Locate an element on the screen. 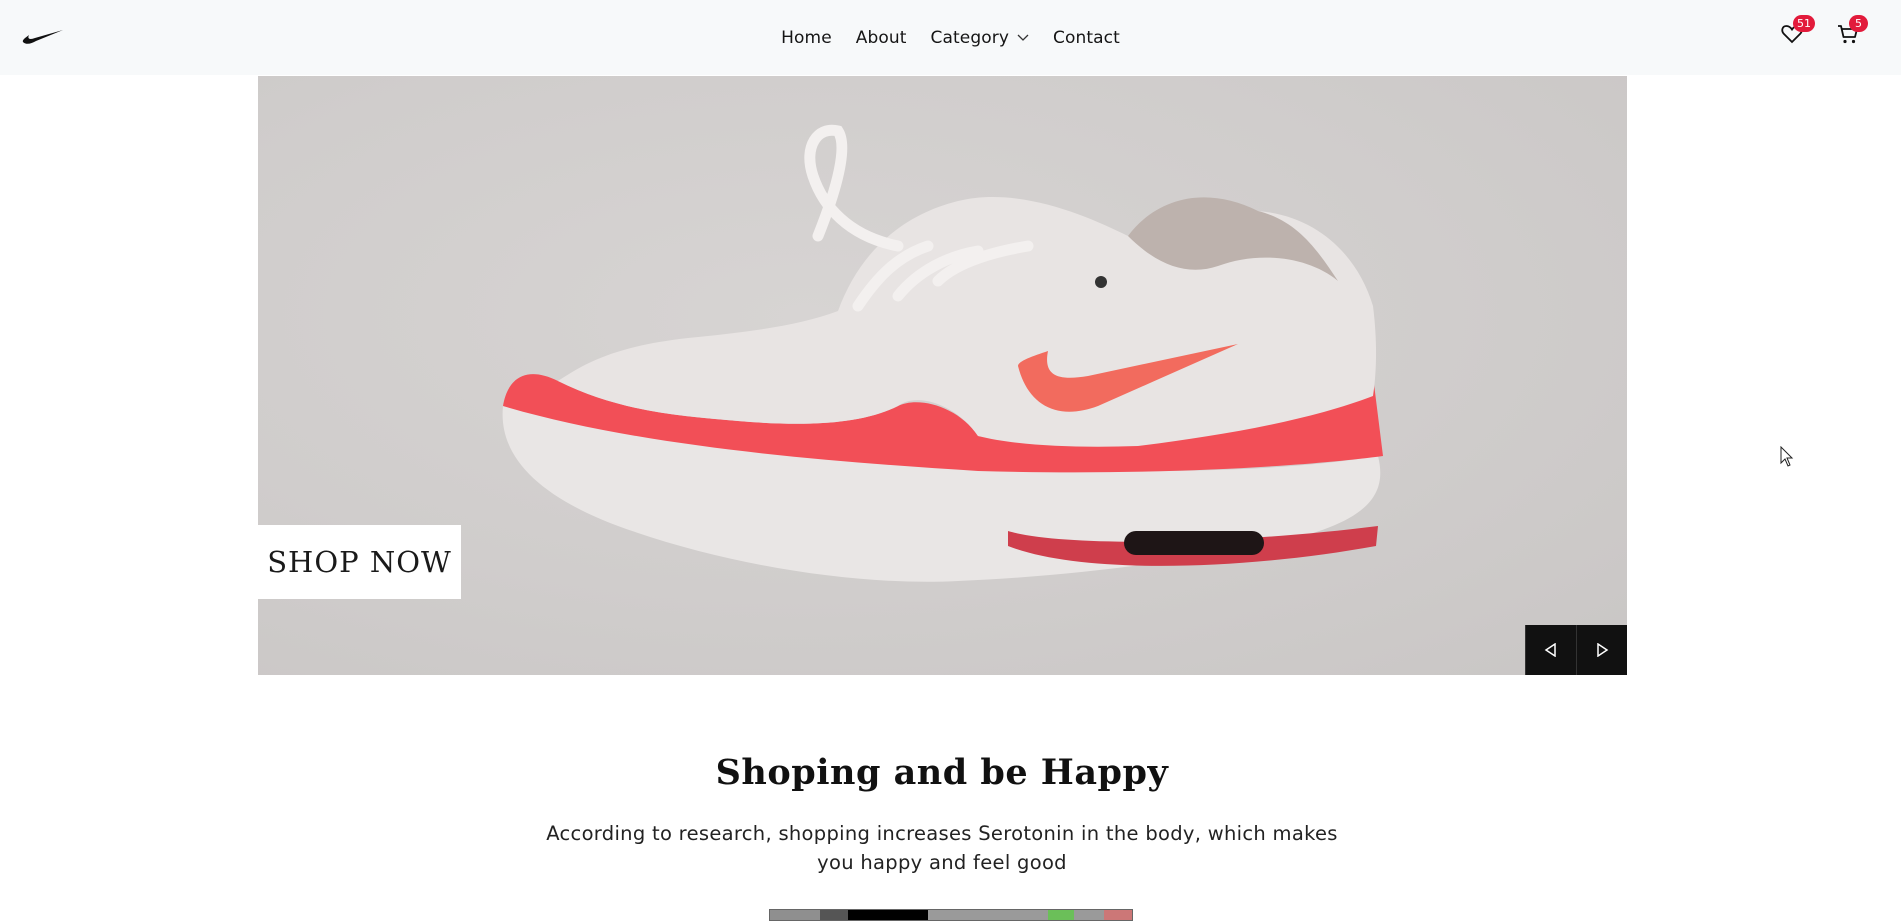 This screenshot has height=921, width=1901. carousel-prev-button is located at coordinates (1550, 650).